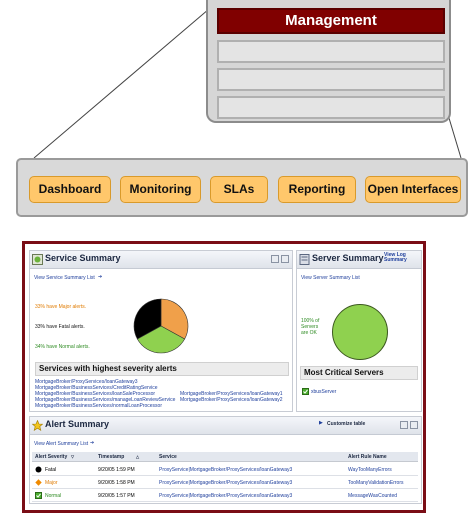 The width and height of the screenshot is (469, 517). Describe the element at coordinates (51, 483) in the screenshot. I see `severity-text: Major` at that location.